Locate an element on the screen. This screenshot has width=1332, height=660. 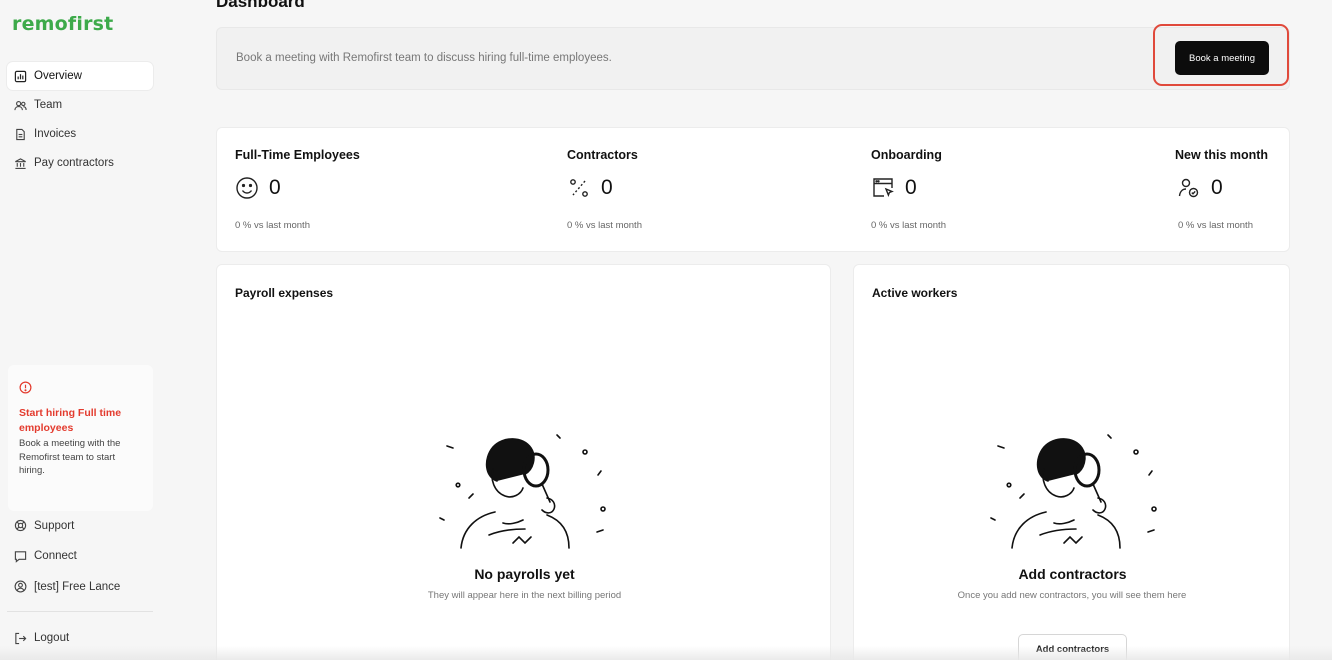
chat-icon is located at coordinates (20, 556).